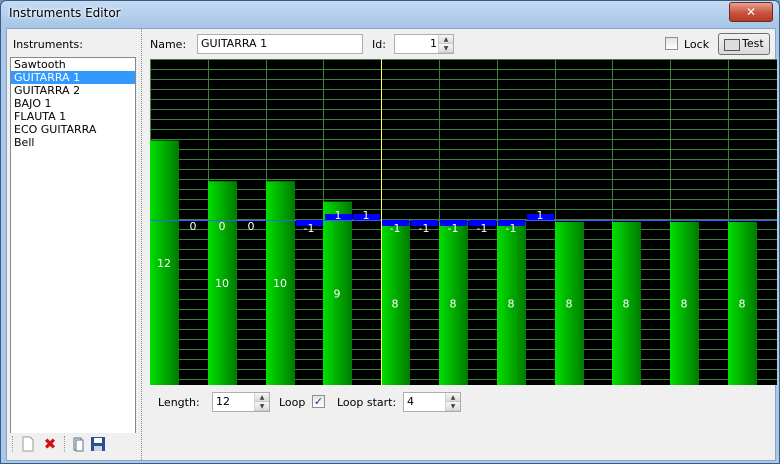 Image resolution: width=780 pixels, height=464 pixels. I want to click on length-label: Length:, so click(179, 402).